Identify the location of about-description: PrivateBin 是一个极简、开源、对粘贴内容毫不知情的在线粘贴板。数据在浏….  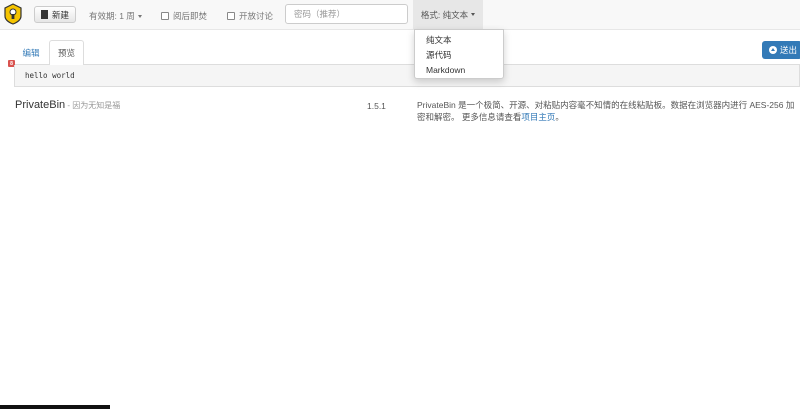
(608, 111).